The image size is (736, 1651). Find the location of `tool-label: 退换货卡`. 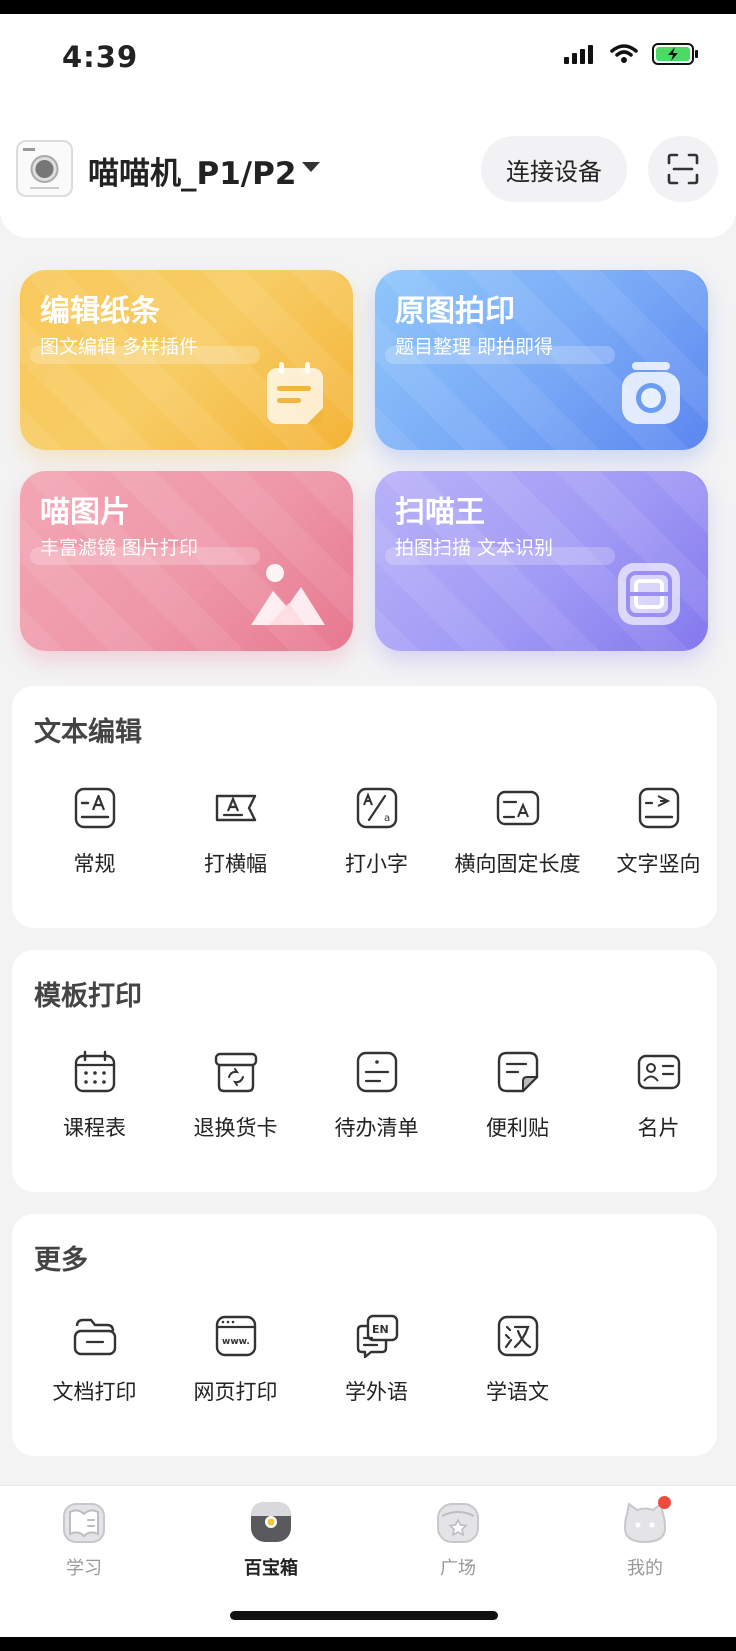

tool-label: 退换货卡 is located at coordinates (235, 1128).